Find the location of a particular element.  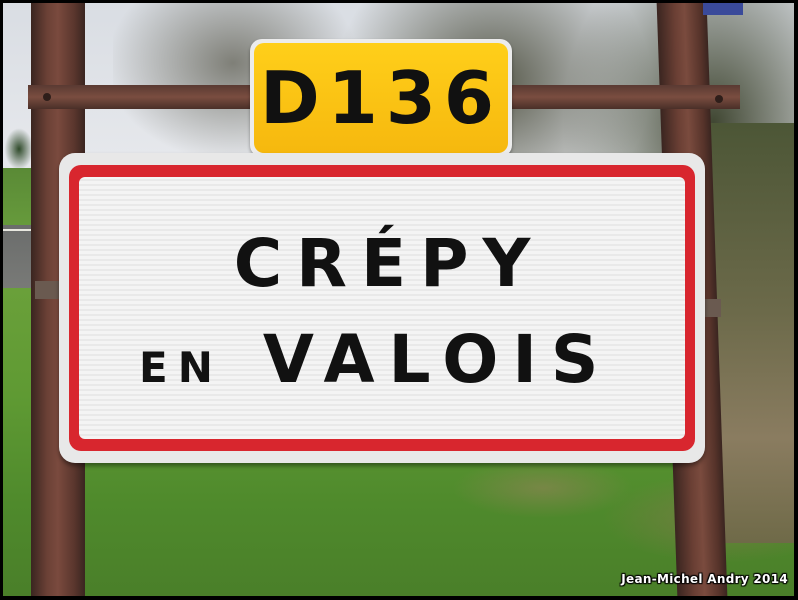

town-name-line2: EN VALOIS is located at coordinates (409, 360).